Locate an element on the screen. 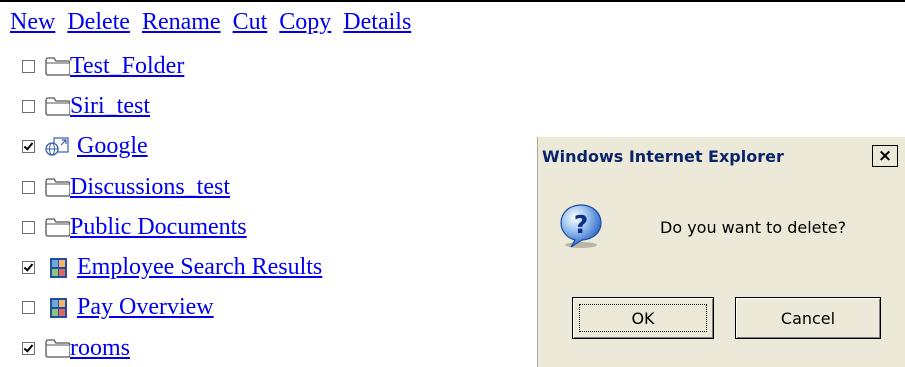  item-link: Siri_test is located at coordinates (110, 106).